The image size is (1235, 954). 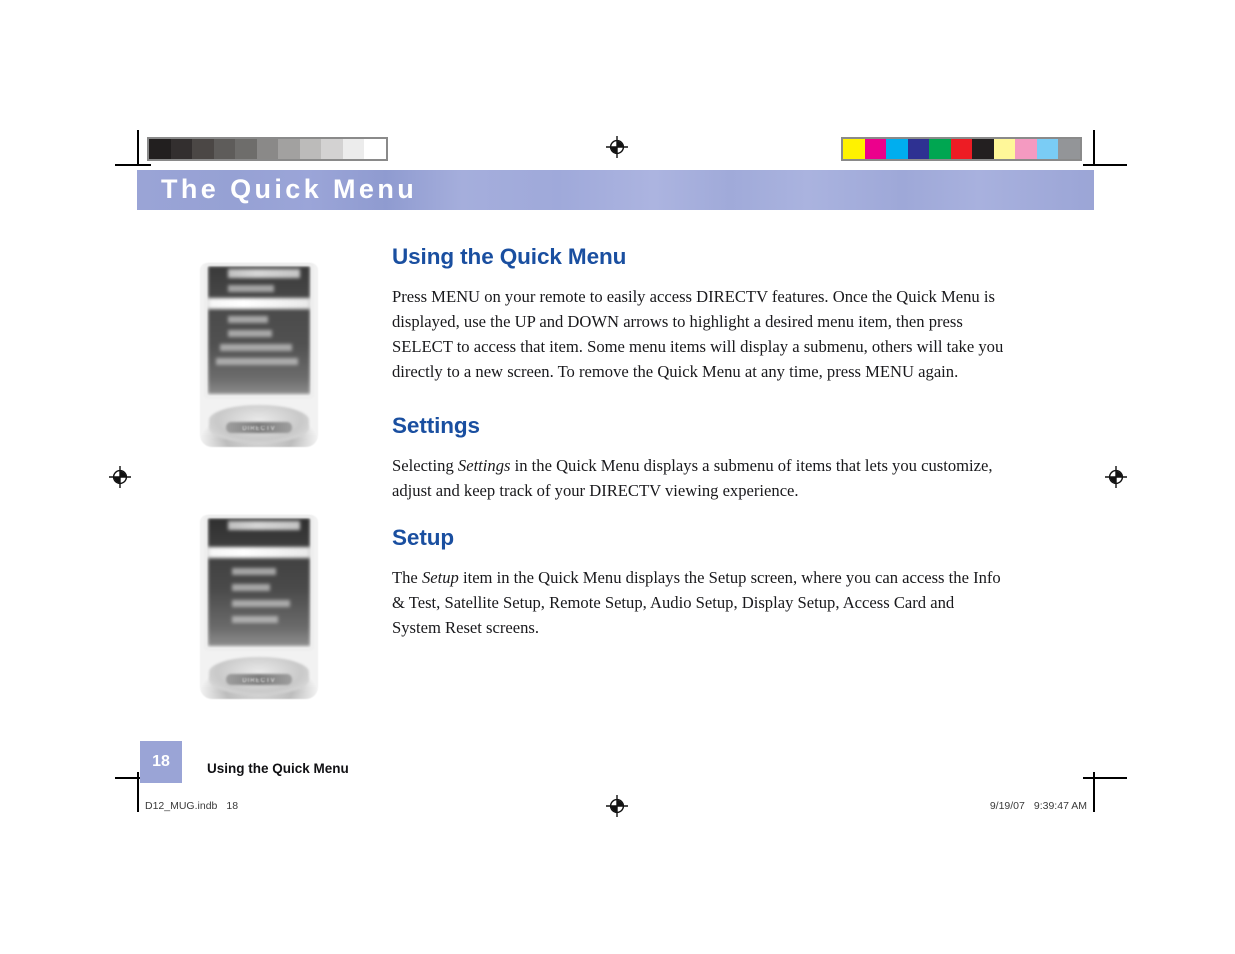 I want to click on slug-time: 9:39:47 AM, so click(x=1060, y=806).